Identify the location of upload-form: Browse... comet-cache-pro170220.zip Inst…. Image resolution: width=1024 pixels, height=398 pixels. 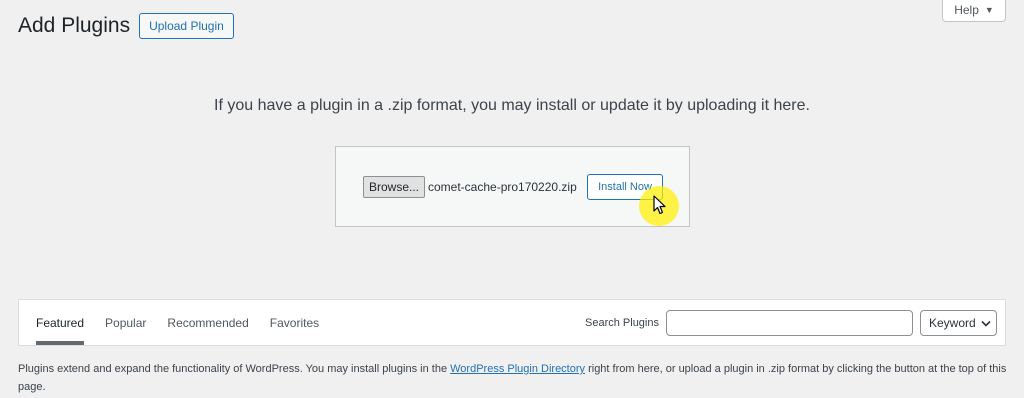
(512, 186).